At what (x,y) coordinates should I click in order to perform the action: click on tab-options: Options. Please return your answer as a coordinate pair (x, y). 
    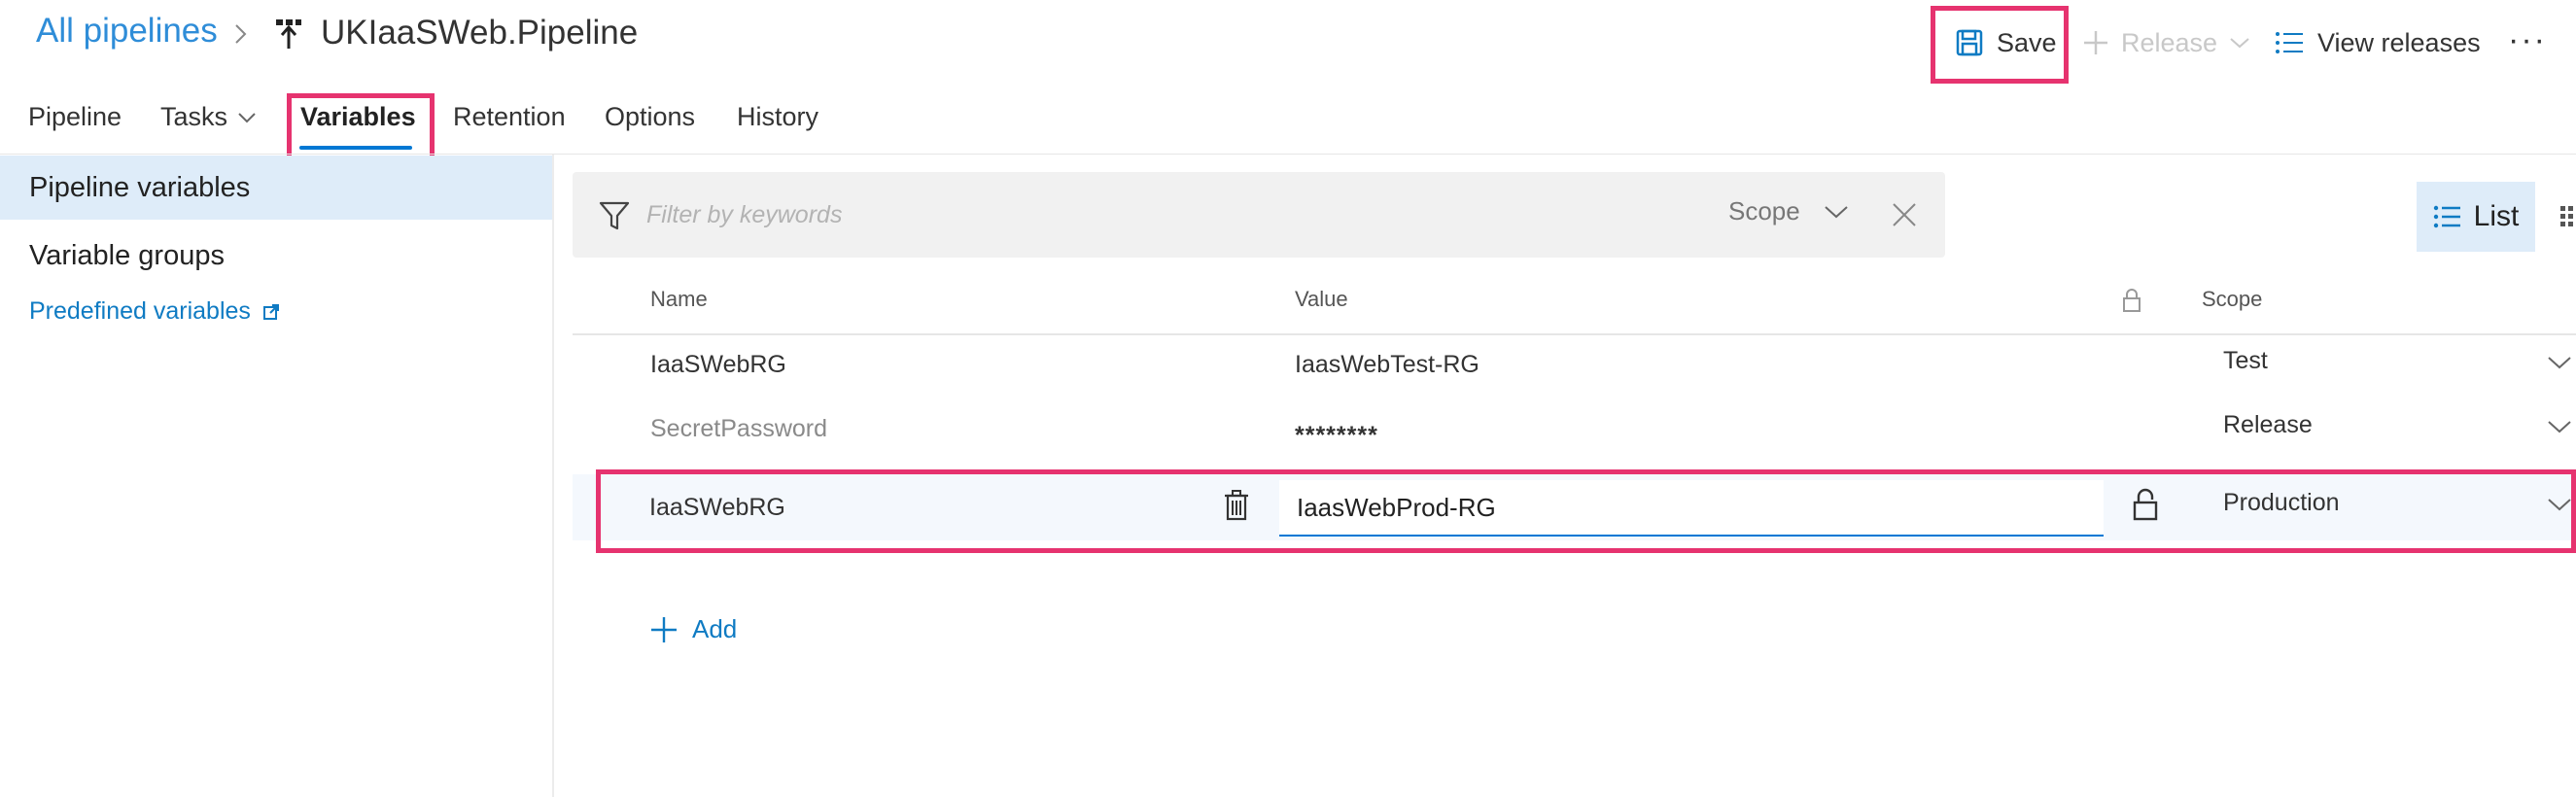
    Looking at the image, I should click on (650, 117).